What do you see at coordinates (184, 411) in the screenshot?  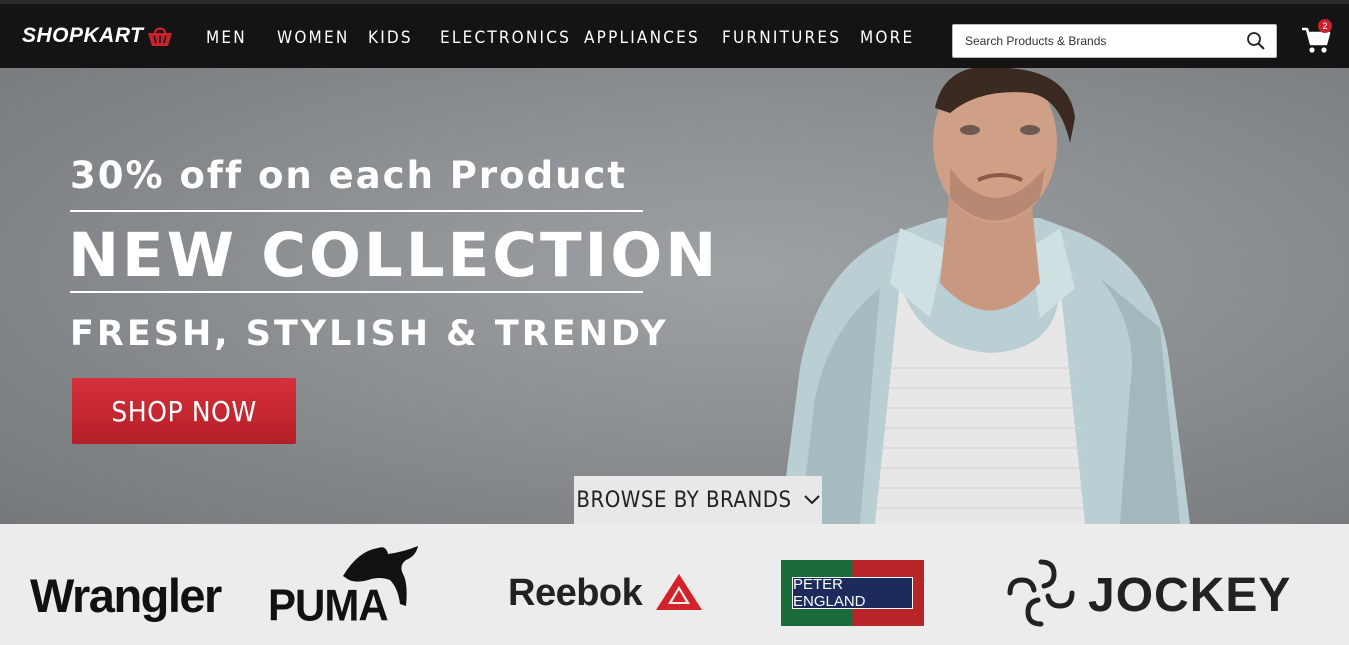 I see `shop-now-button: SHOP NOW` at bounding box center [184, 411].